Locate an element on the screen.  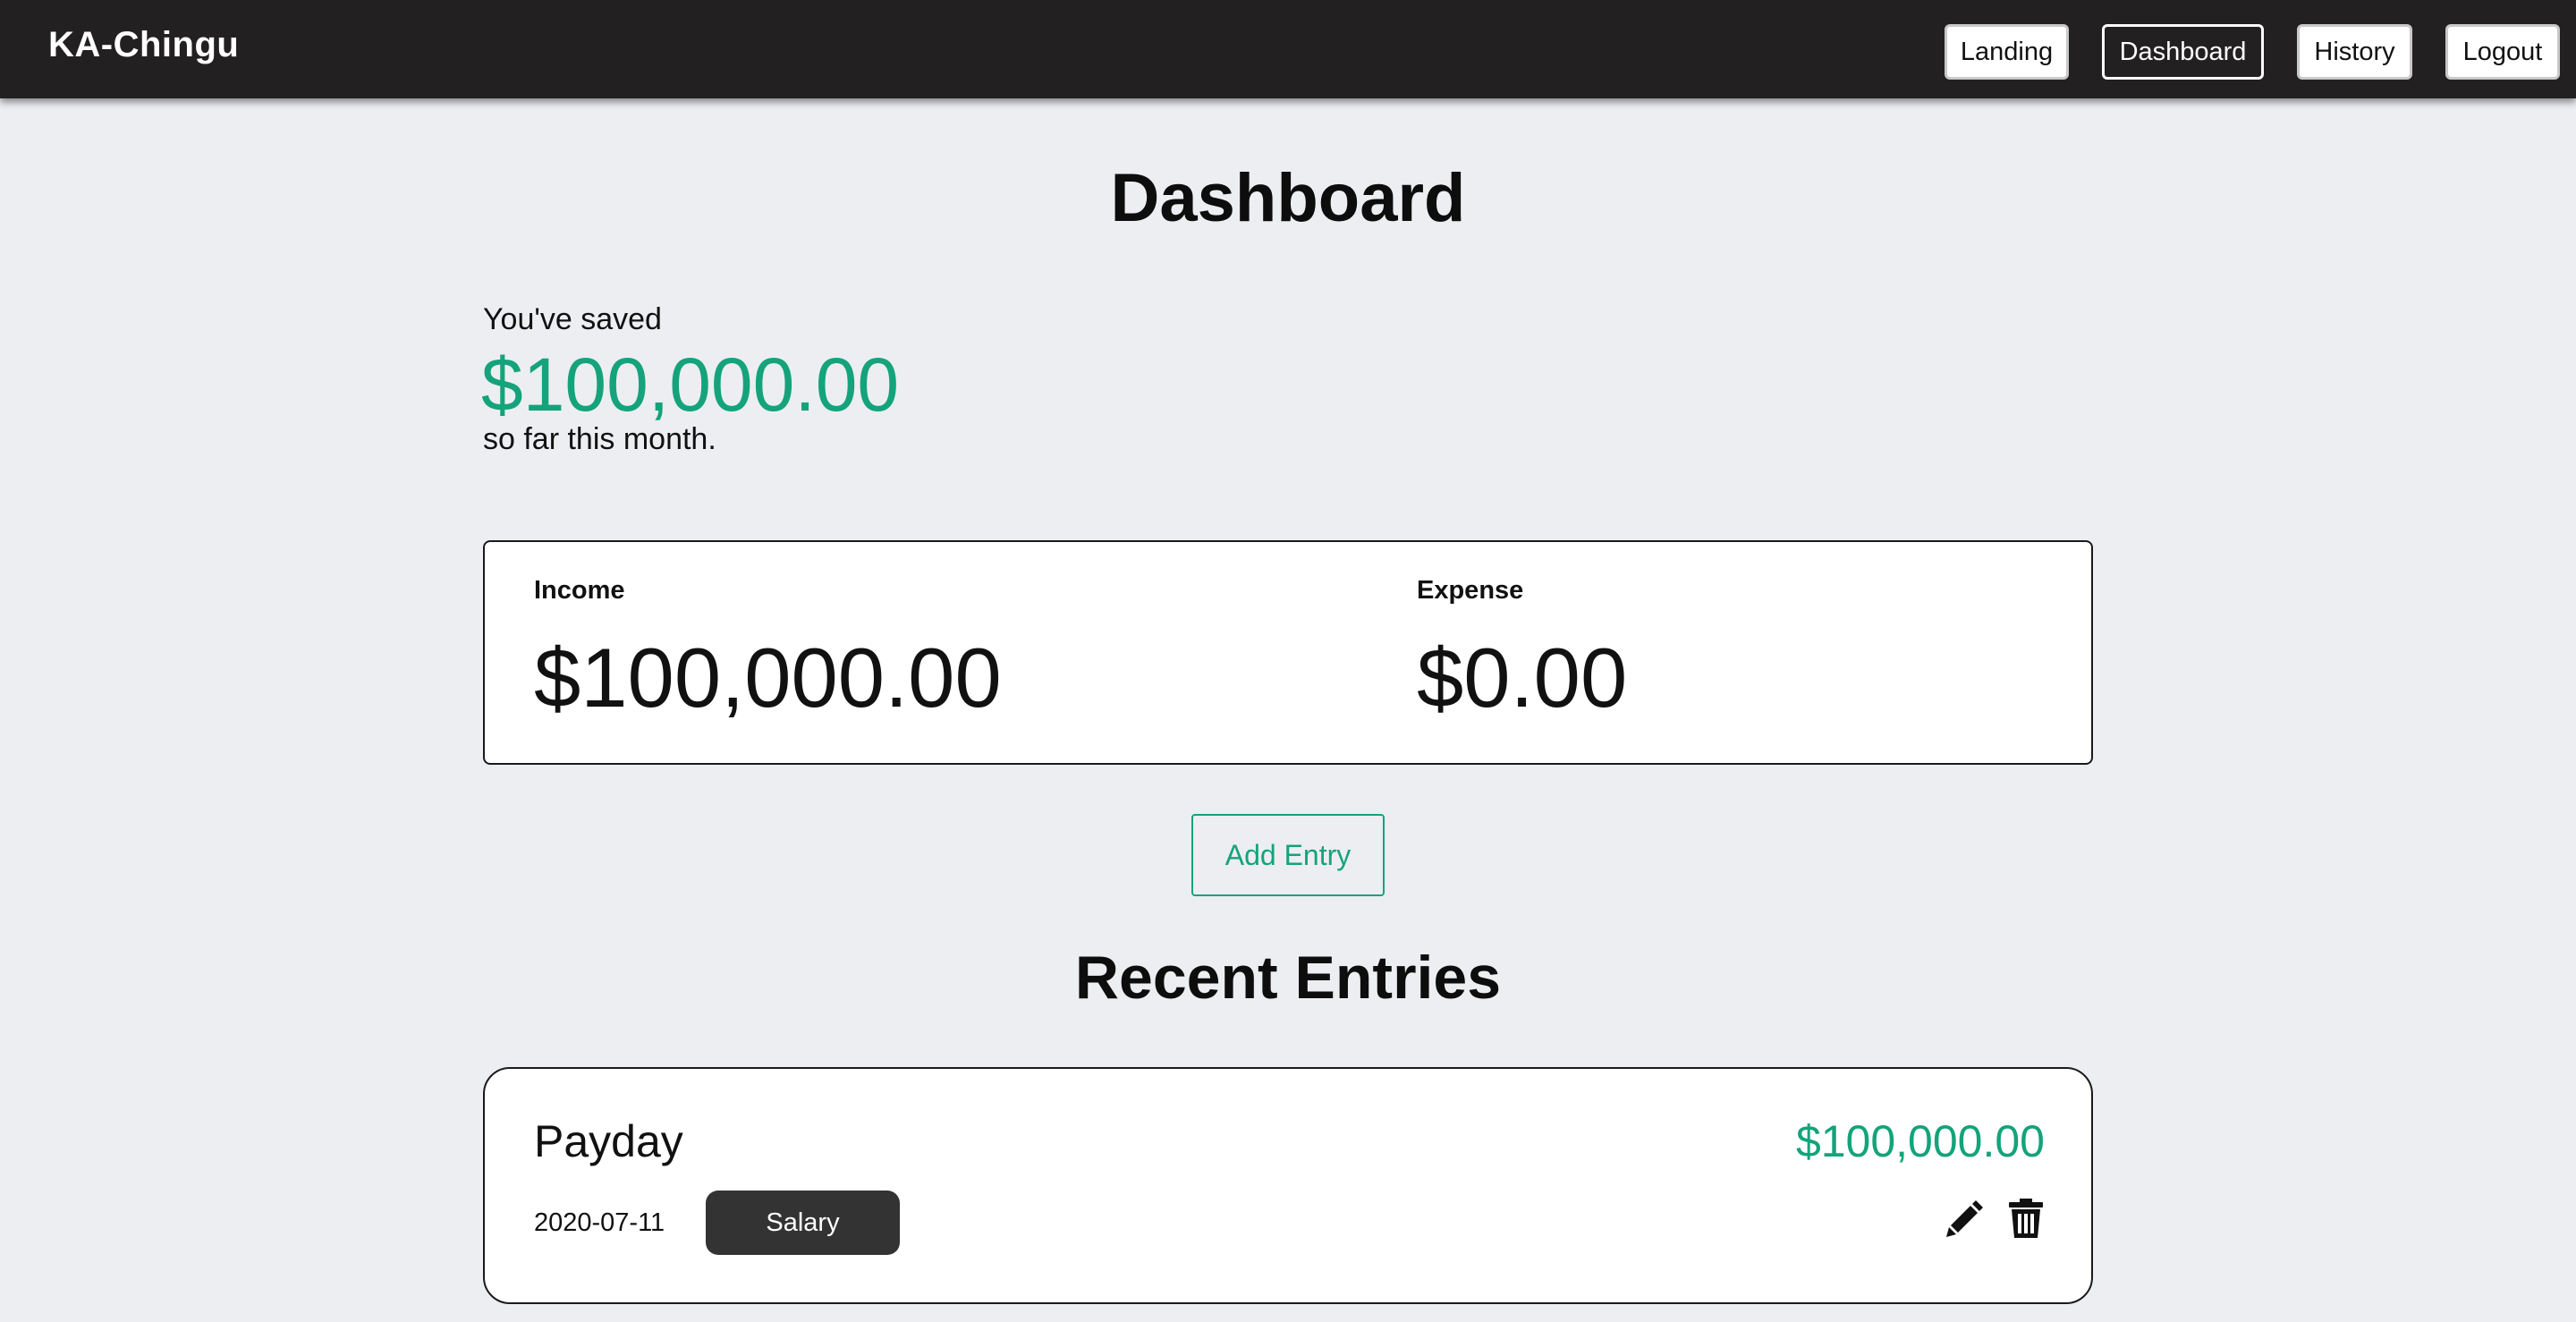
savings-suffix: so far this month. is located at coordinates (599, 439).